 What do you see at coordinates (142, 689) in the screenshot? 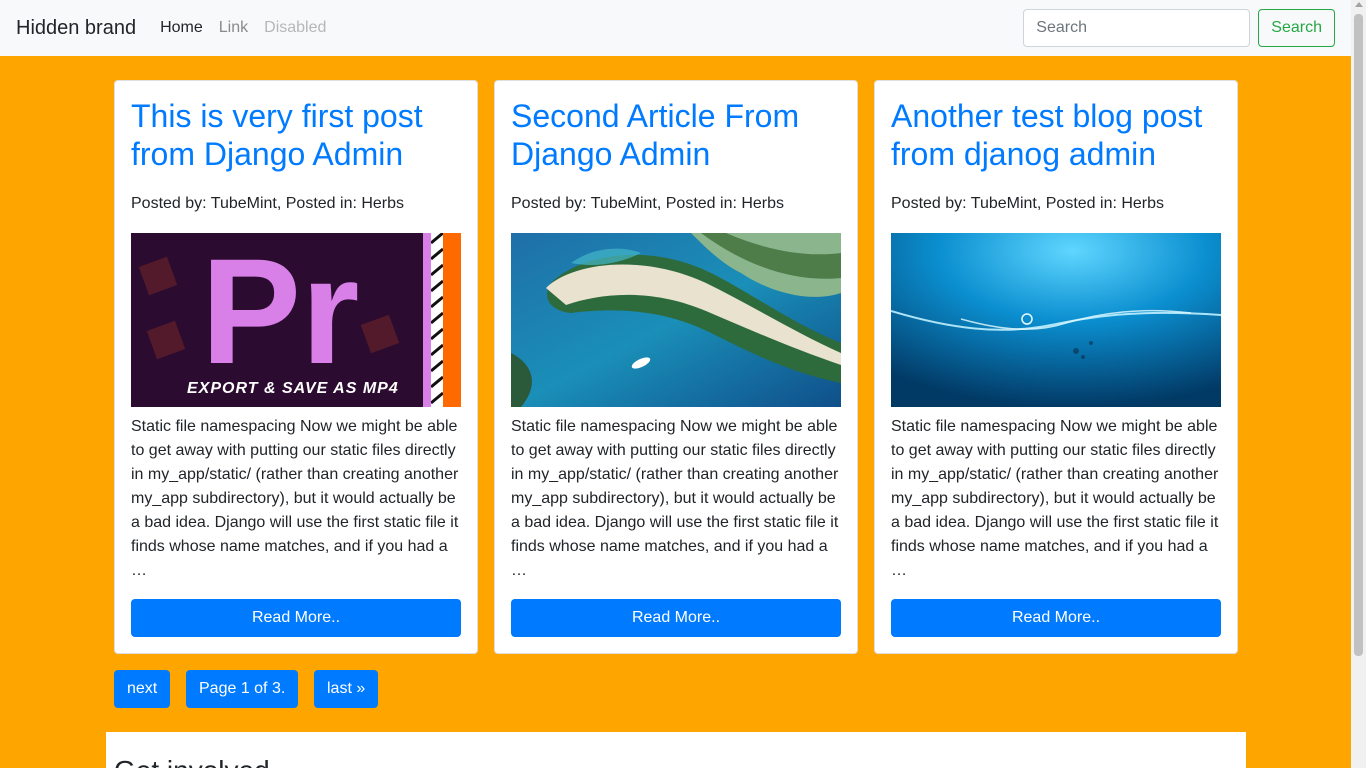
I see `pagination-next: next` at bounding box center [142, 689].